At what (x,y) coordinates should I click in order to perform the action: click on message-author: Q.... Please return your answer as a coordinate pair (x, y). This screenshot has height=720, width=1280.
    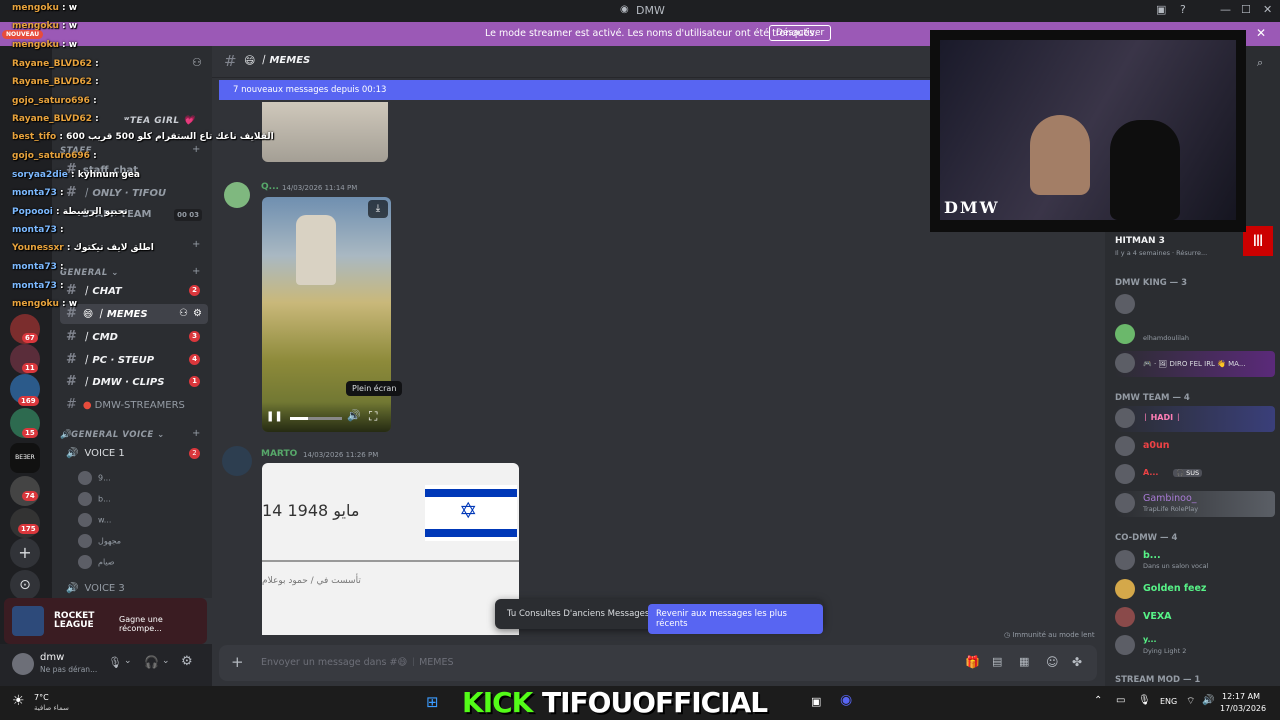
    Looking at the image, I should click on (270, 187).